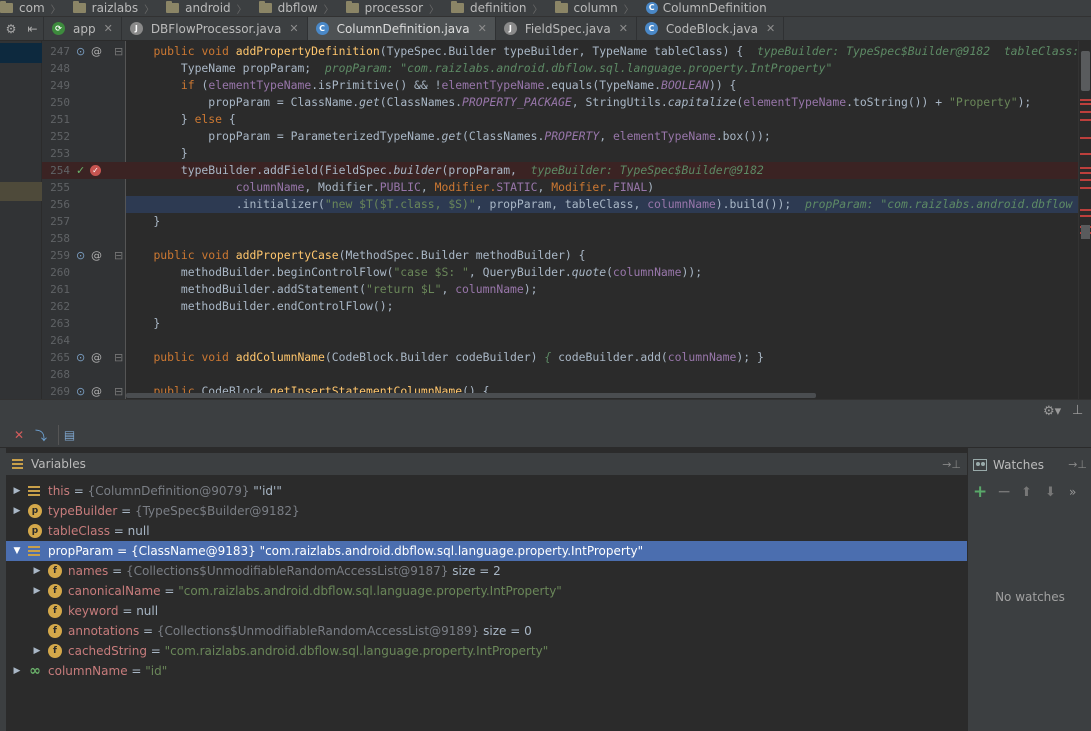 The image size is (1091, 731). What do you see at coordinates (60, 68) in the screenshot?
I see `line-number: 248` at bounding box center [60, 68].